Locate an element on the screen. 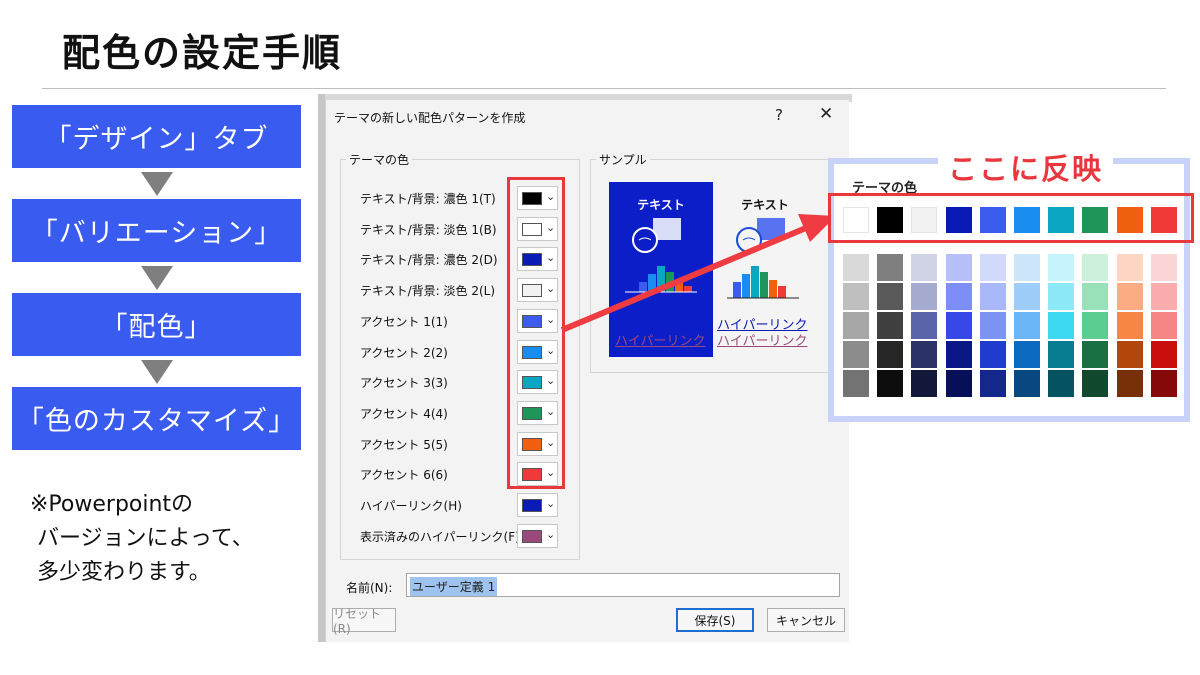  save-button: 保存(S) is located at coordinates (715, 620).